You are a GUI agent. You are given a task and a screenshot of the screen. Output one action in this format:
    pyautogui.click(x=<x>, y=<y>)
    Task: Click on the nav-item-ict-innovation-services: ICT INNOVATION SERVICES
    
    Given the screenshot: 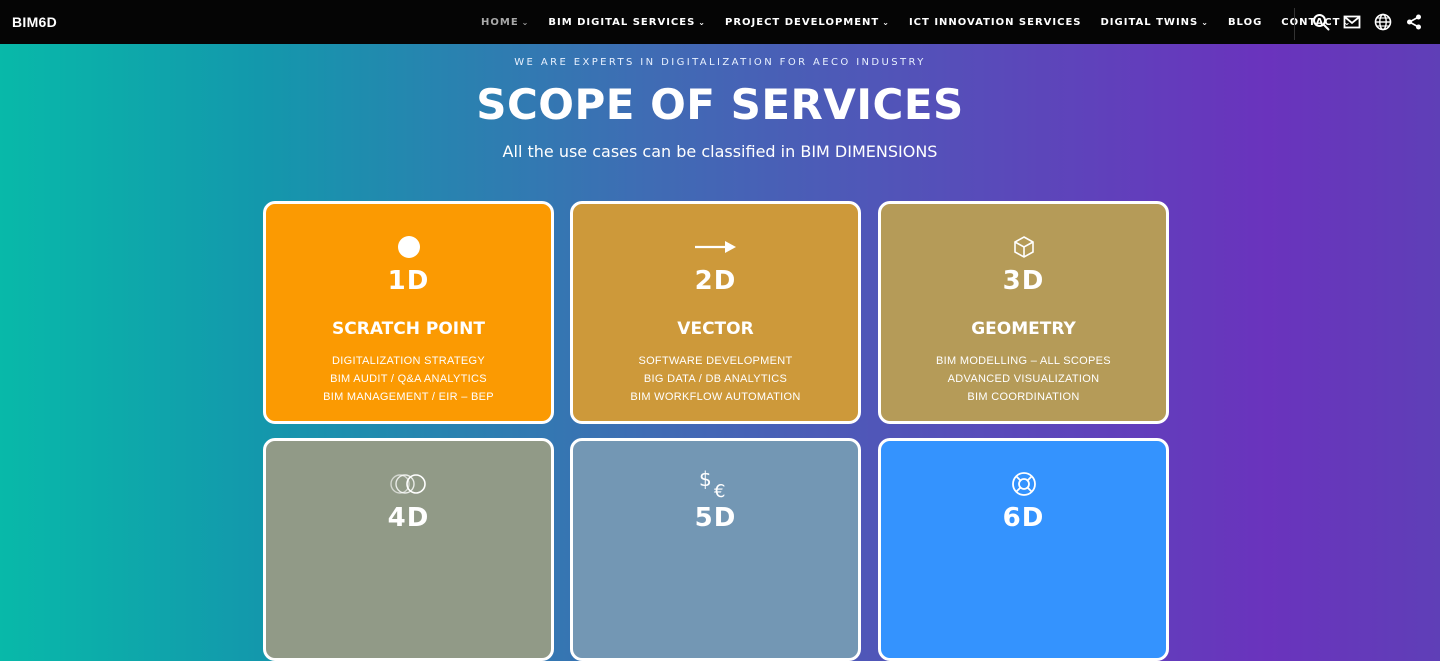 What is the action you would take?
    pyautogui.click(x=995, y=22)
    